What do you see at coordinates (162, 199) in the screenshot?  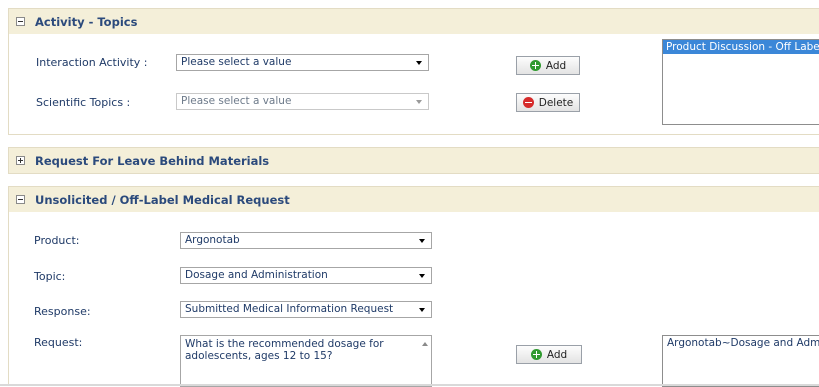 I see `unsolicited-request-title: Unsolicited / Off-Label Medical Request` at bounding box center [162, 199].